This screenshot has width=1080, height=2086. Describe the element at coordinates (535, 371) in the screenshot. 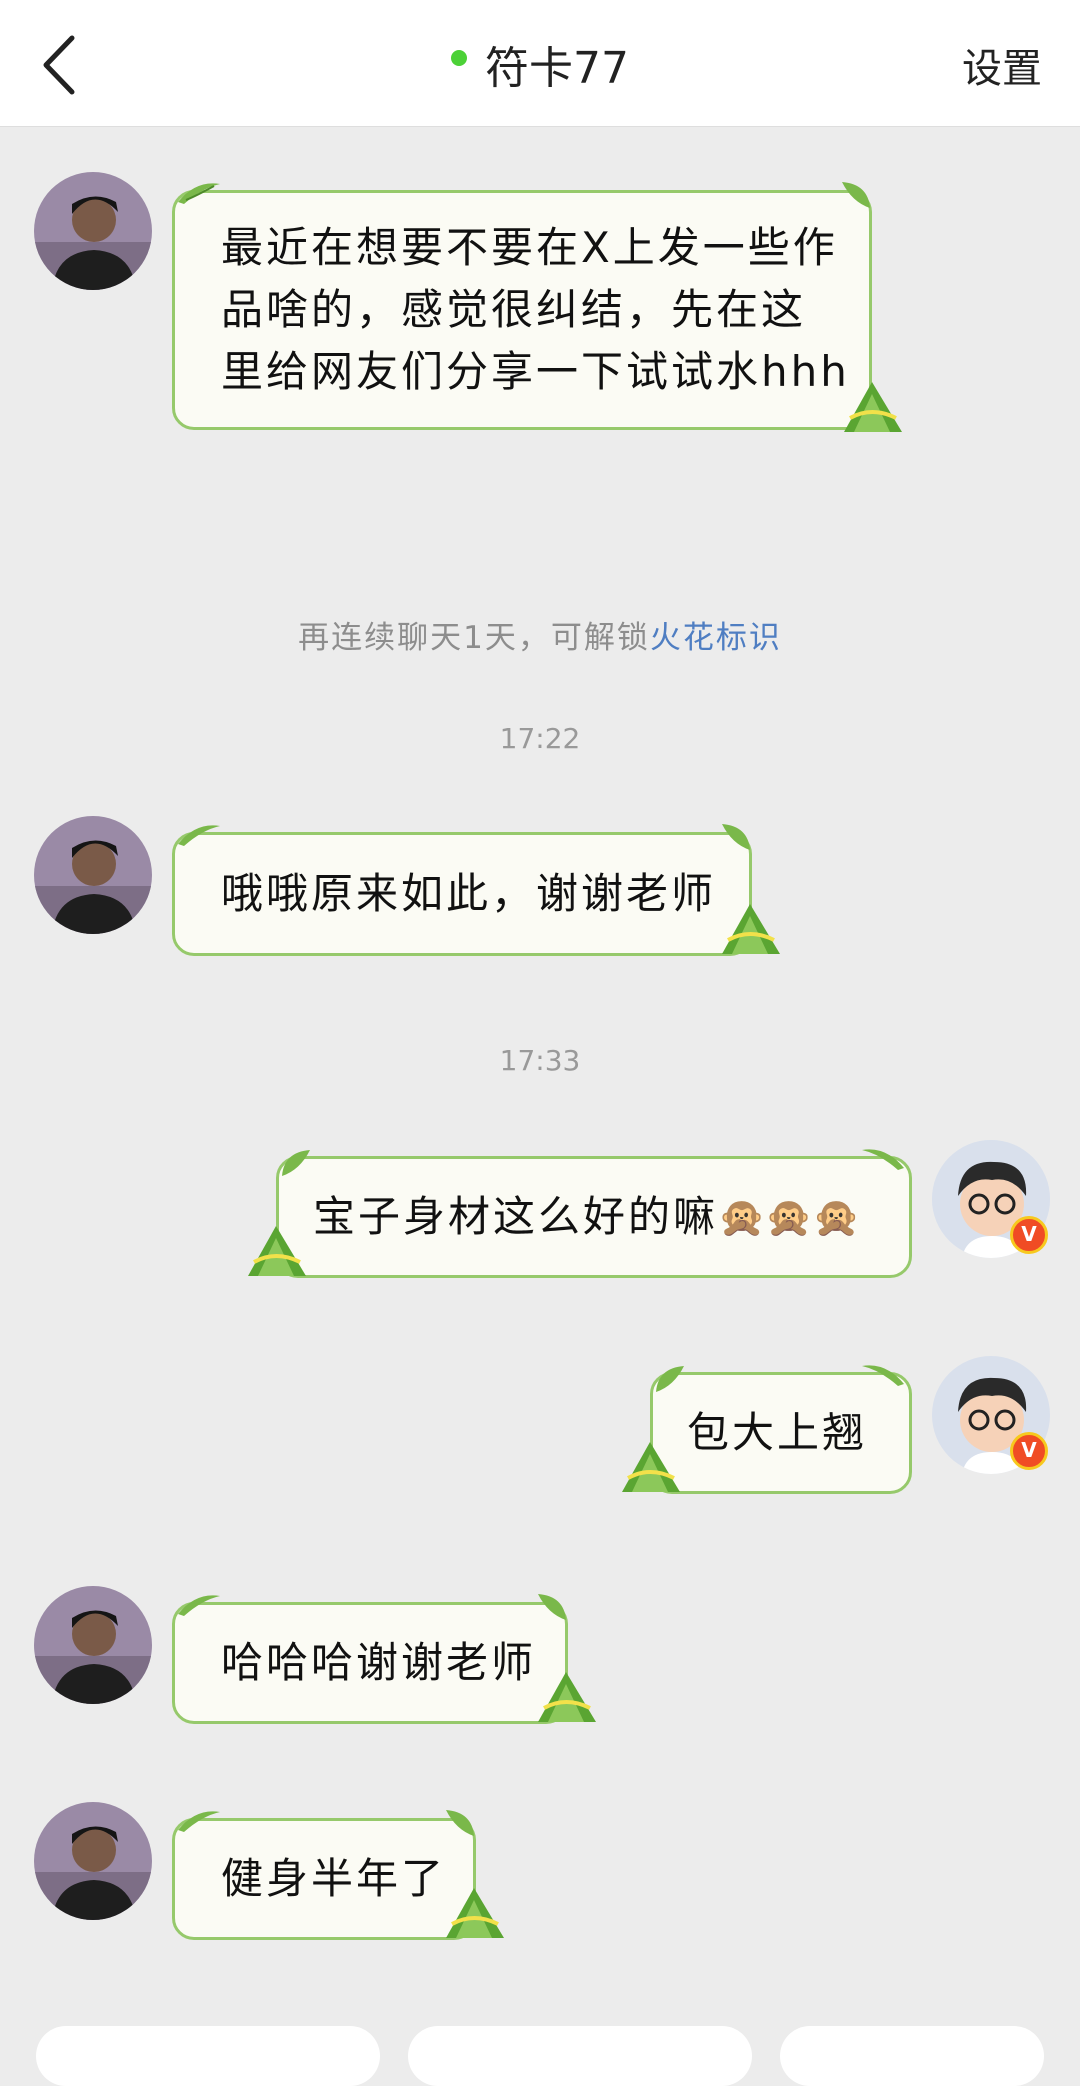

I see `message-line: 里给网友们分享一下试试水hhh` at that location.